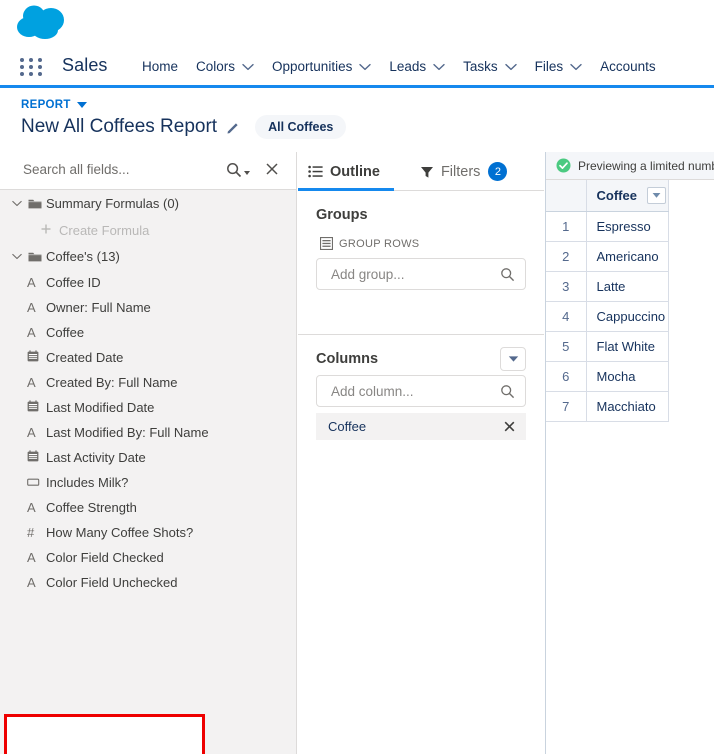 Image resolution: width=714 pixels, height=754 pixels. I want to click on add-group-box, so click(421, 274).